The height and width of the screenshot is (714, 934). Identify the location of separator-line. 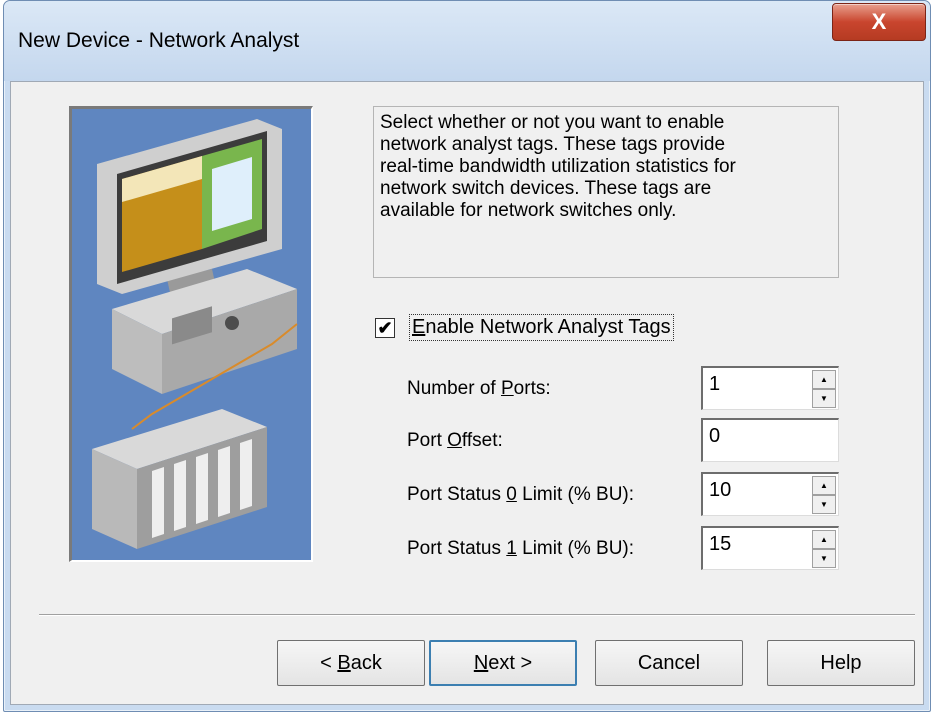
(477, 615).